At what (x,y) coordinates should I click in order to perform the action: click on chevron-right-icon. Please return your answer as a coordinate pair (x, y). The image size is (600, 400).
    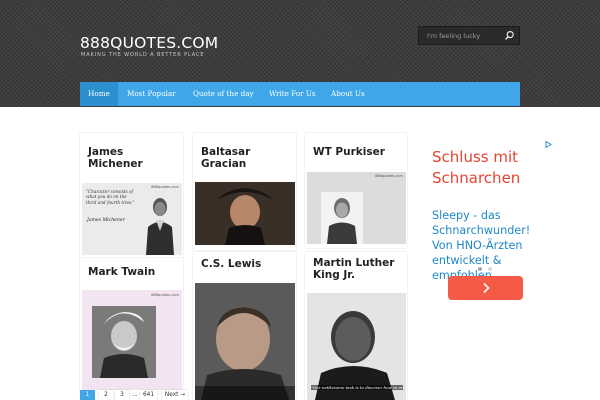
    Looking at the image, I should click on (486, 288).